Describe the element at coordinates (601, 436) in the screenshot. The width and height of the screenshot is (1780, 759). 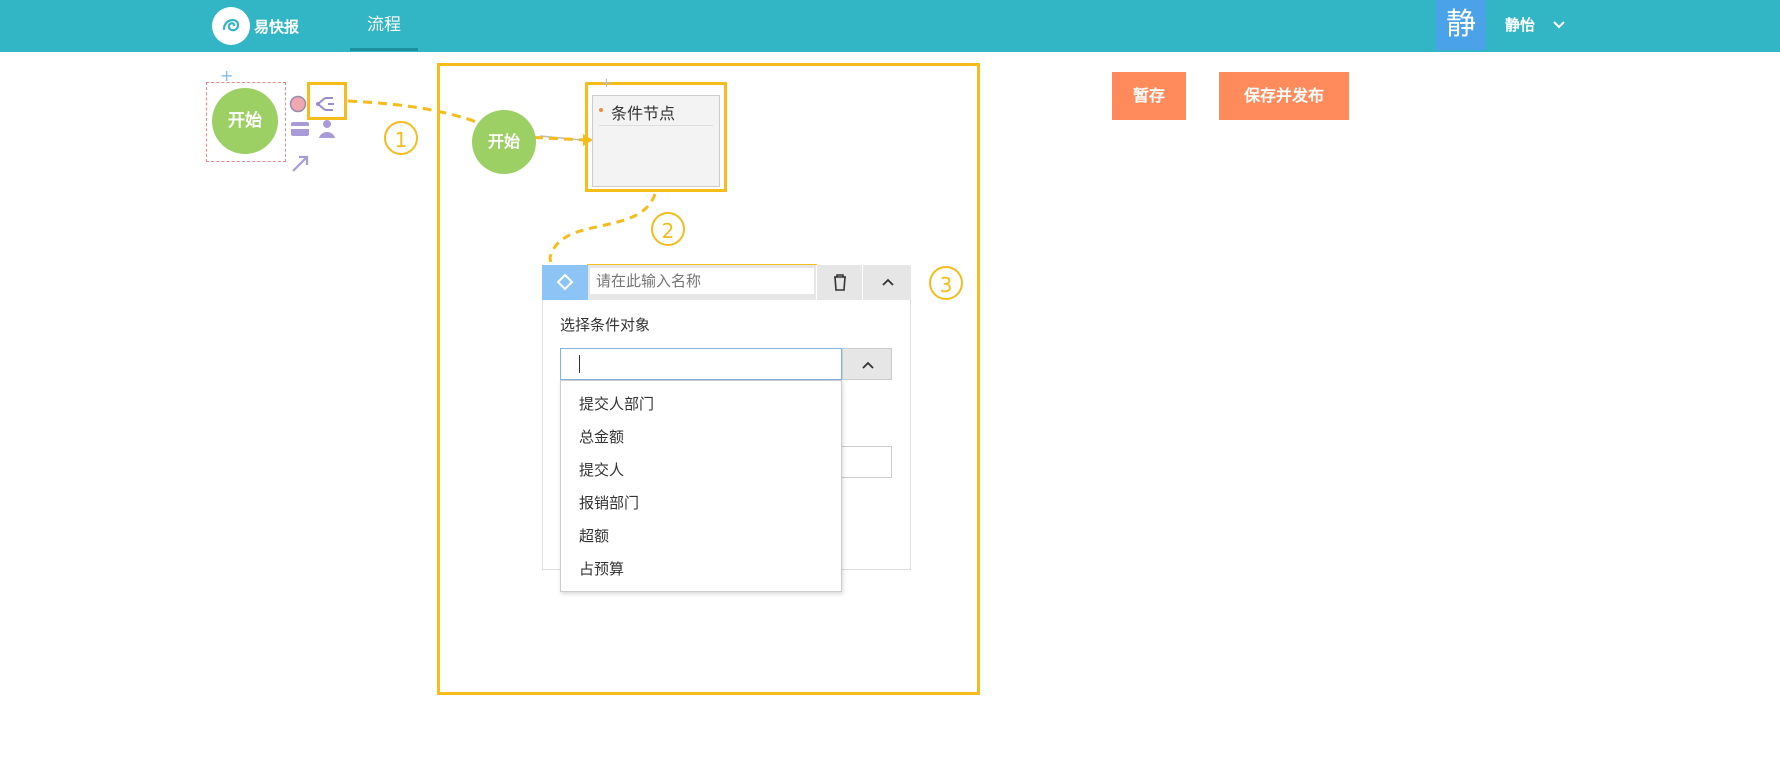
I see `option-total-amount: 总金额` at that location.